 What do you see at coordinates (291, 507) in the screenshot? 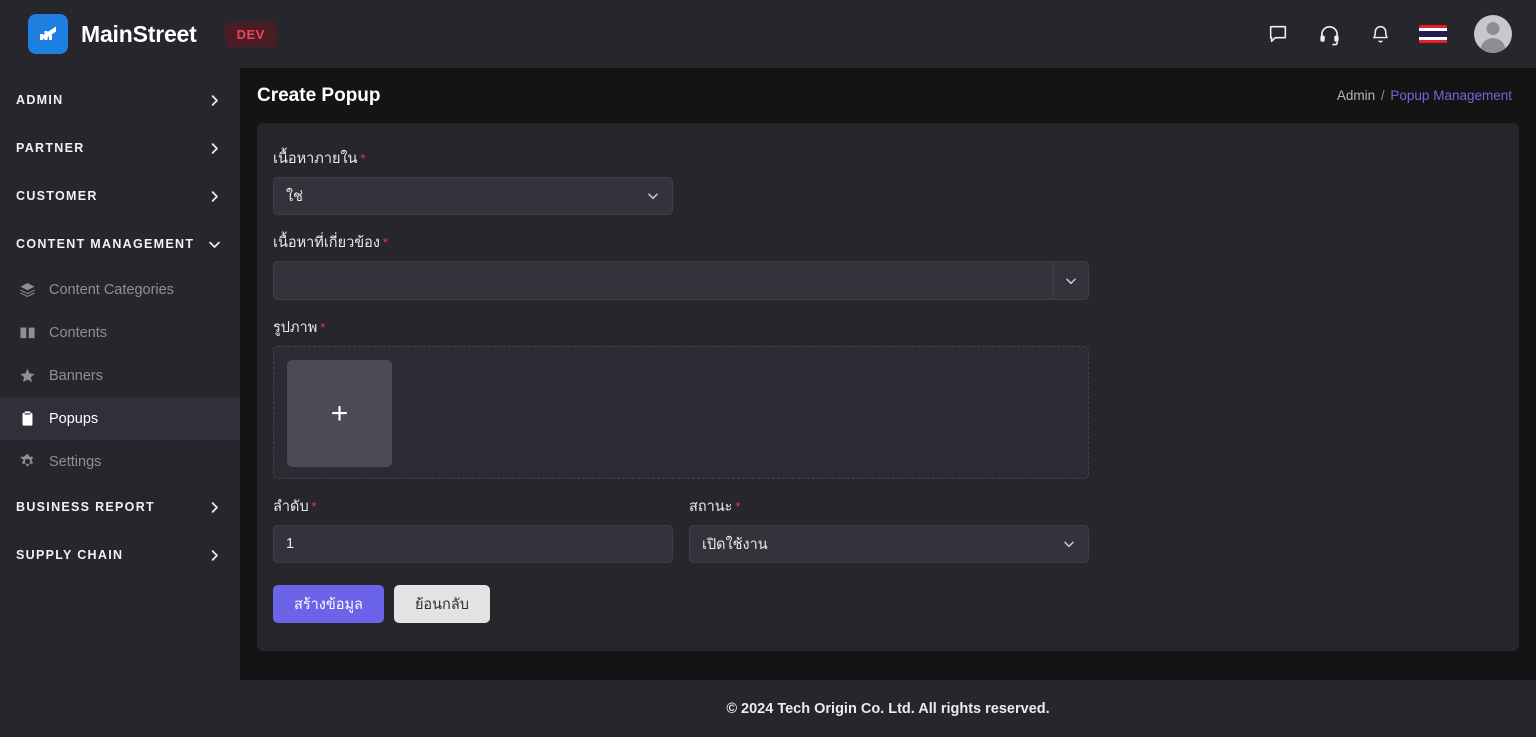
I see `order-label-text: ลำดับ` at bounding box center [291, 507].